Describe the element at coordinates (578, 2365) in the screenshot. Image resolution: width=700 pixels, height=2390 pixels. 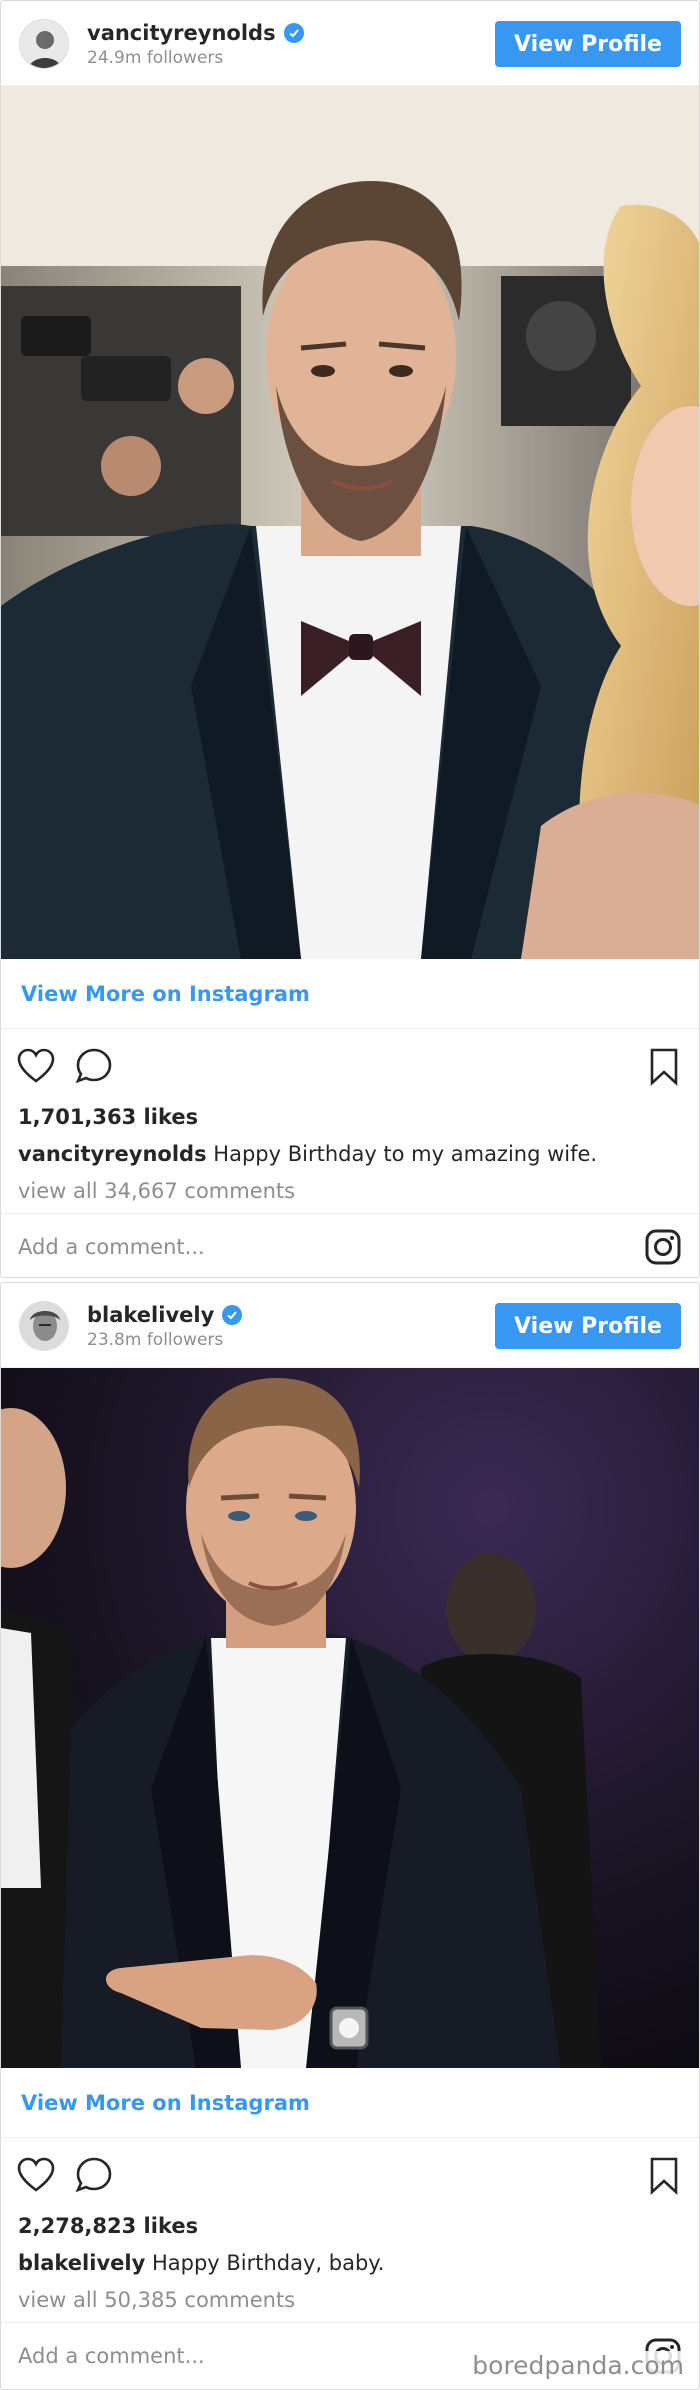
I see `watermark: boredpanda.com` at that location.